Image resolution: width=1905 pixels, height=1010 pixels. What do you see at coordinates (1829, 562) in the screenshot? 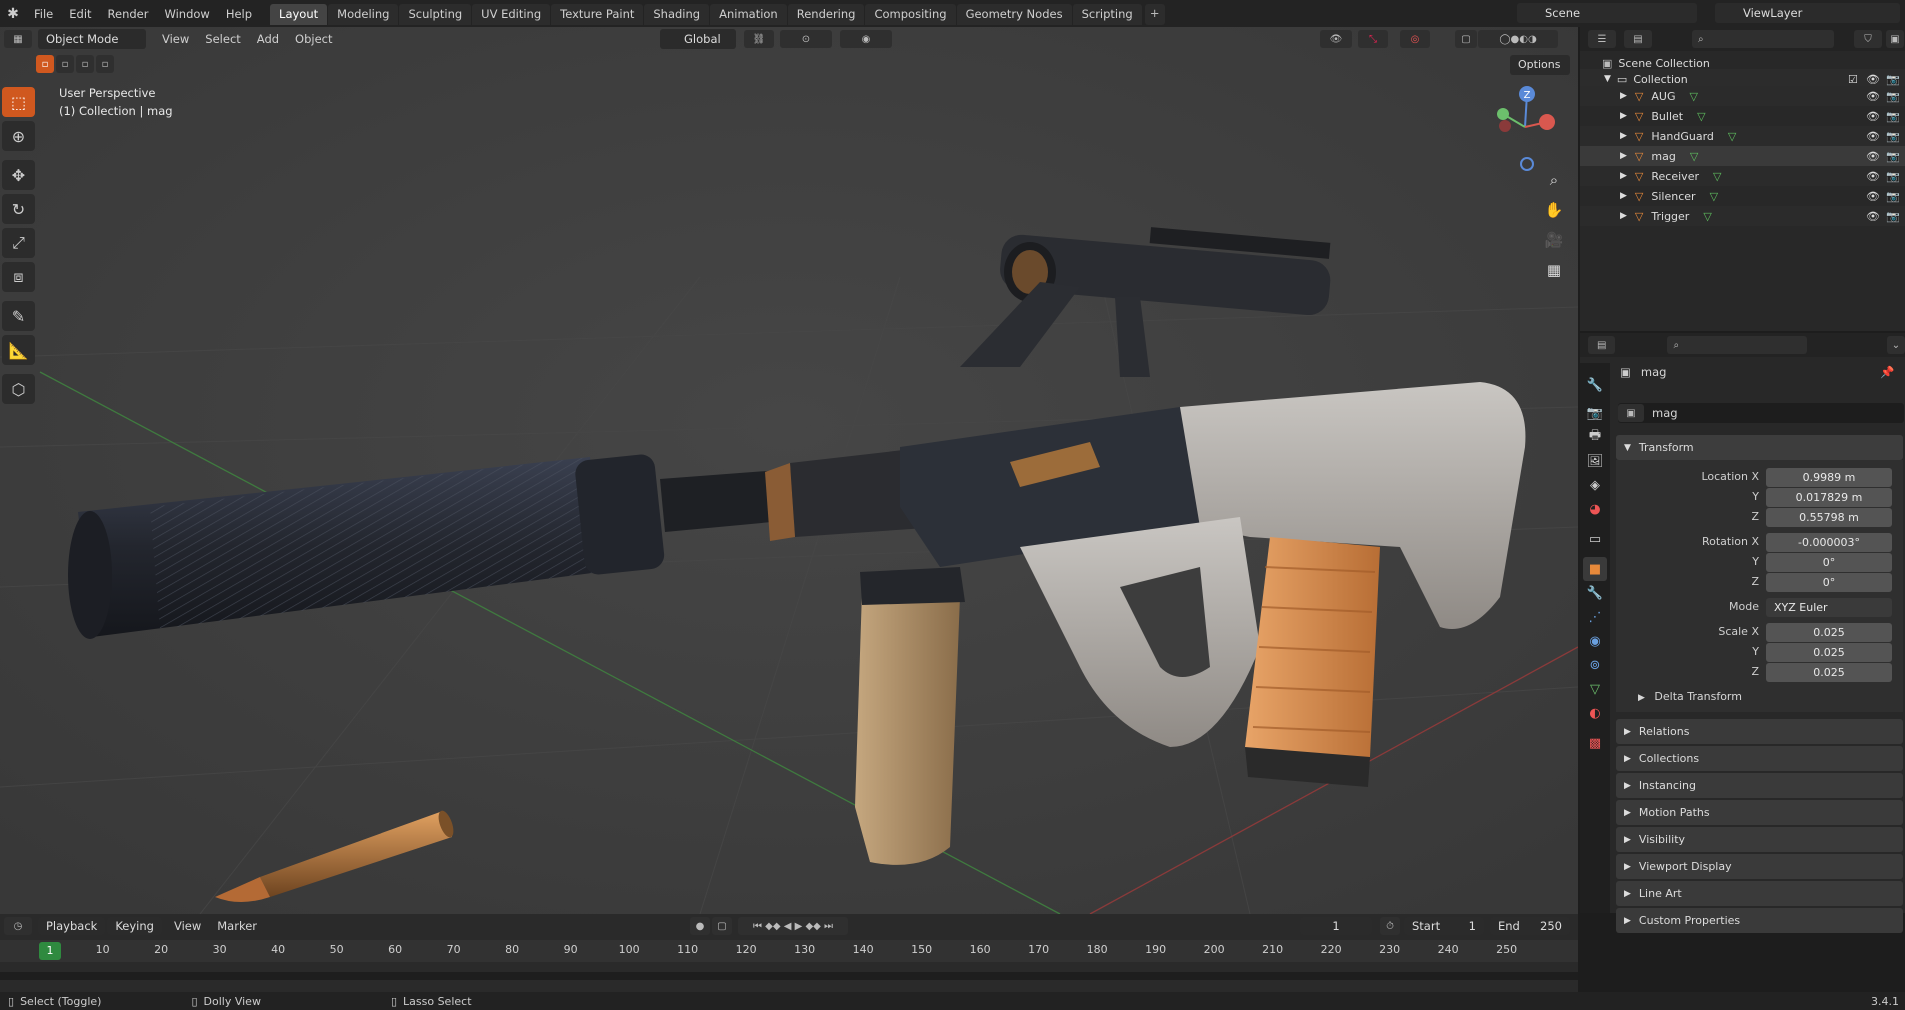
I see `rotation-y-field: 0°` at bounding box center [1829, 562].